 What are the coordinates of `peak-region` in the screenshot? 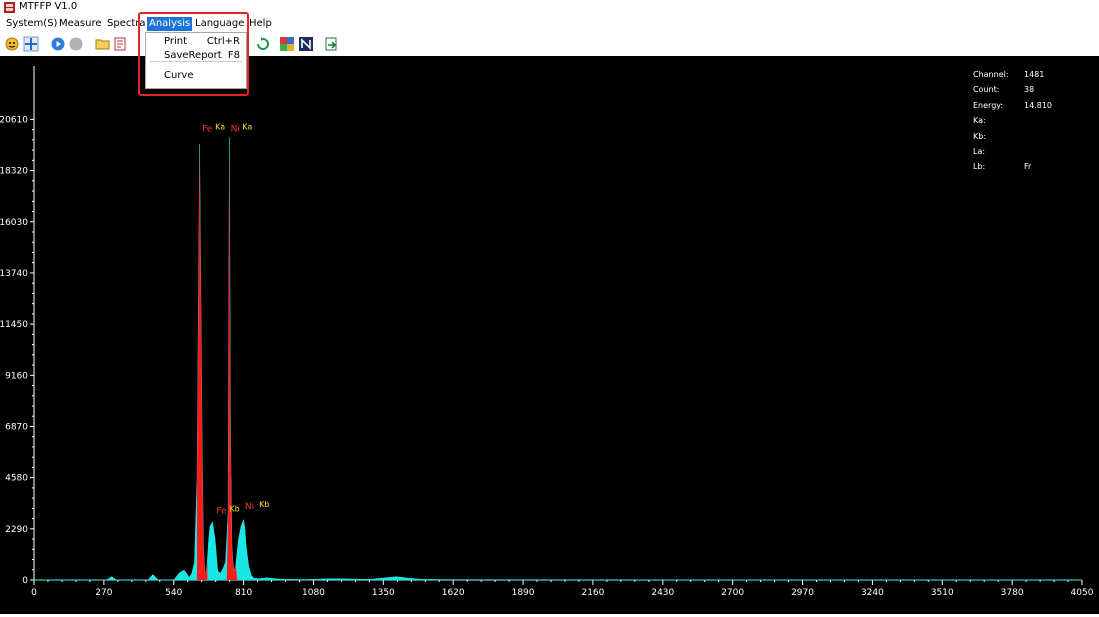 It's located at (202, 362).